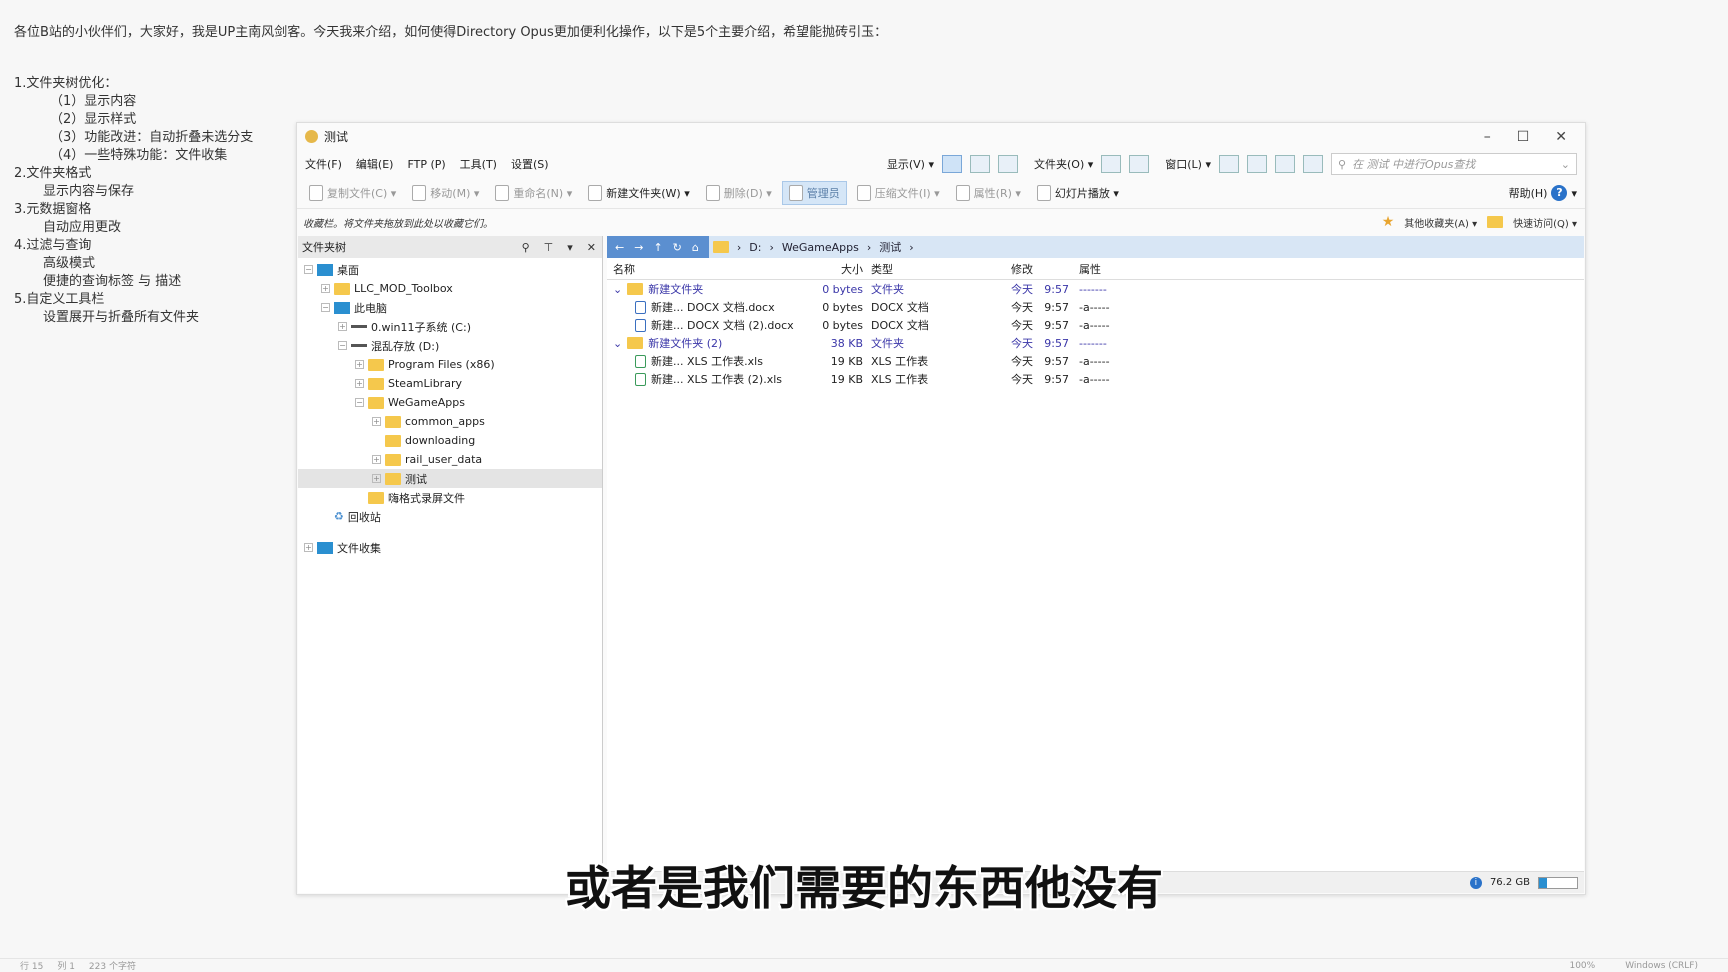 The height and width of the screenshot is (972, 1728). What do you see at coordinates (1528, 193) in the screenshot?
I see `help-menu: 帮助(H)` at bounding box center [1528, 193].